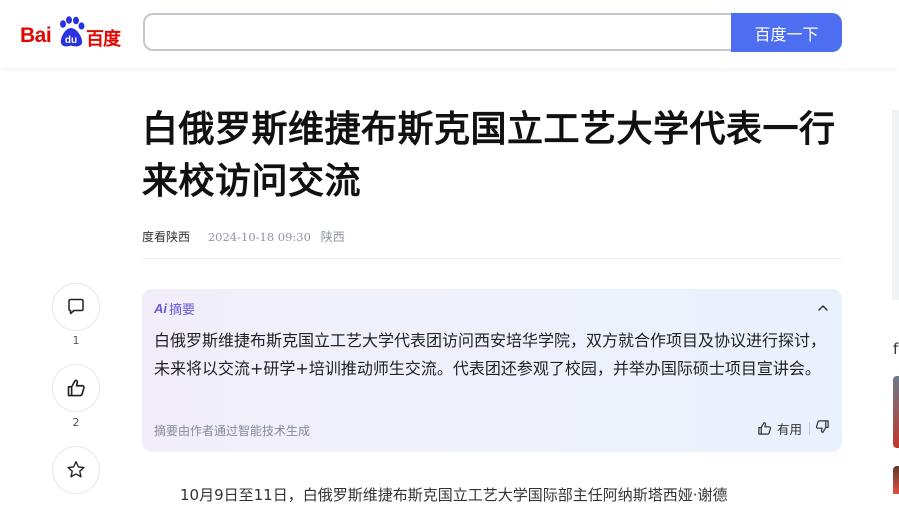  What do you see at coordinates (232, 431) in the screenshot?
I see `summary-footnote: 摘要由作者通过智能技术生成` at bounding box center [232, 431].